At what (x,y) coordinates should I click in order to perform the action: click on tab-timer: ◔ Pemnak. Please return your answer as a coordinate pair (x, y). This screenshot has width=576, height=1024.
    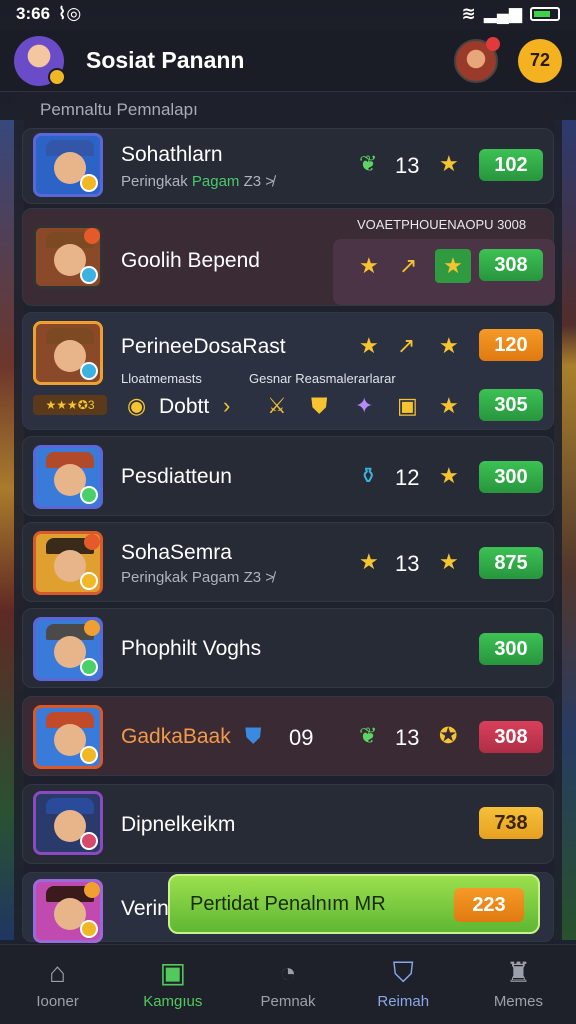
    Looking at the image, I should click on (287, 984).